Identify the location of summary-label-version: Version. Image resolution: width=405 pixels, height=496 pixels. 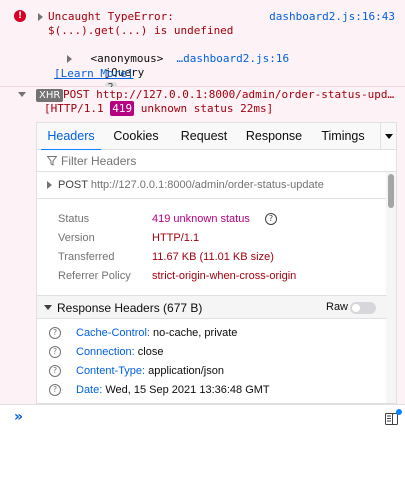
(76, 238).